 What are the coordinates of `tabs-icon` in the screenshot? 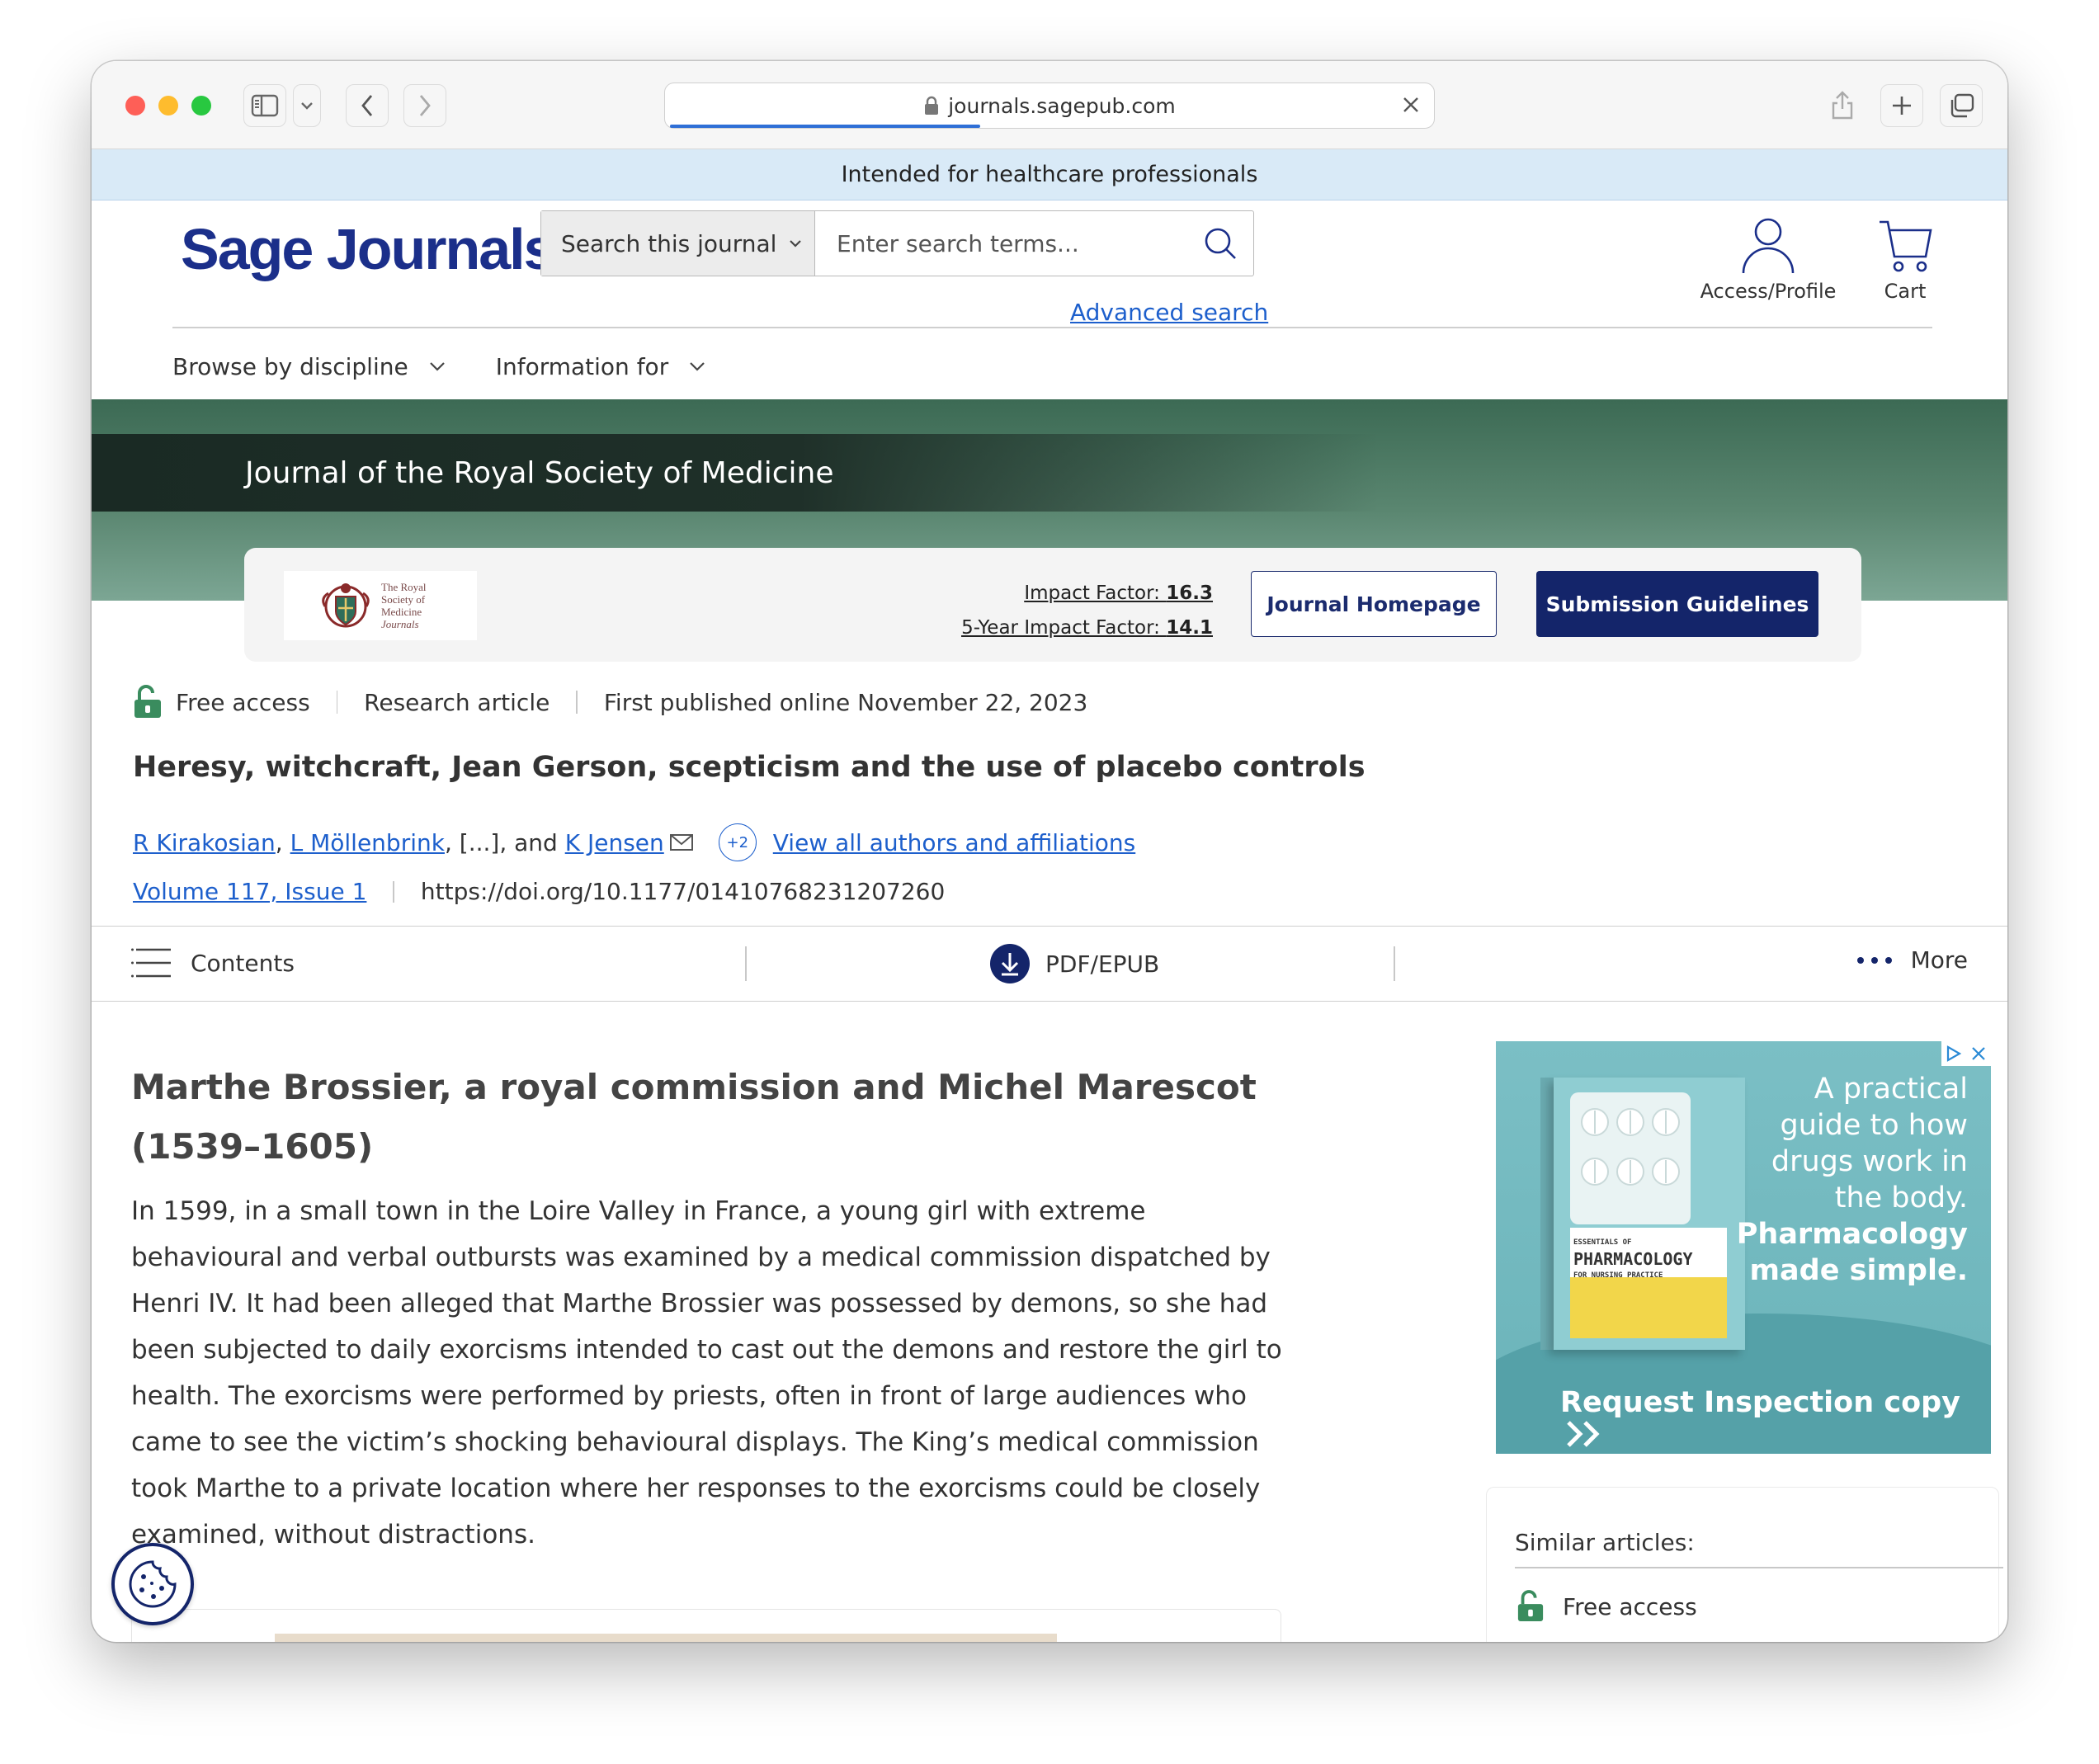 It's located at (1962, 105).